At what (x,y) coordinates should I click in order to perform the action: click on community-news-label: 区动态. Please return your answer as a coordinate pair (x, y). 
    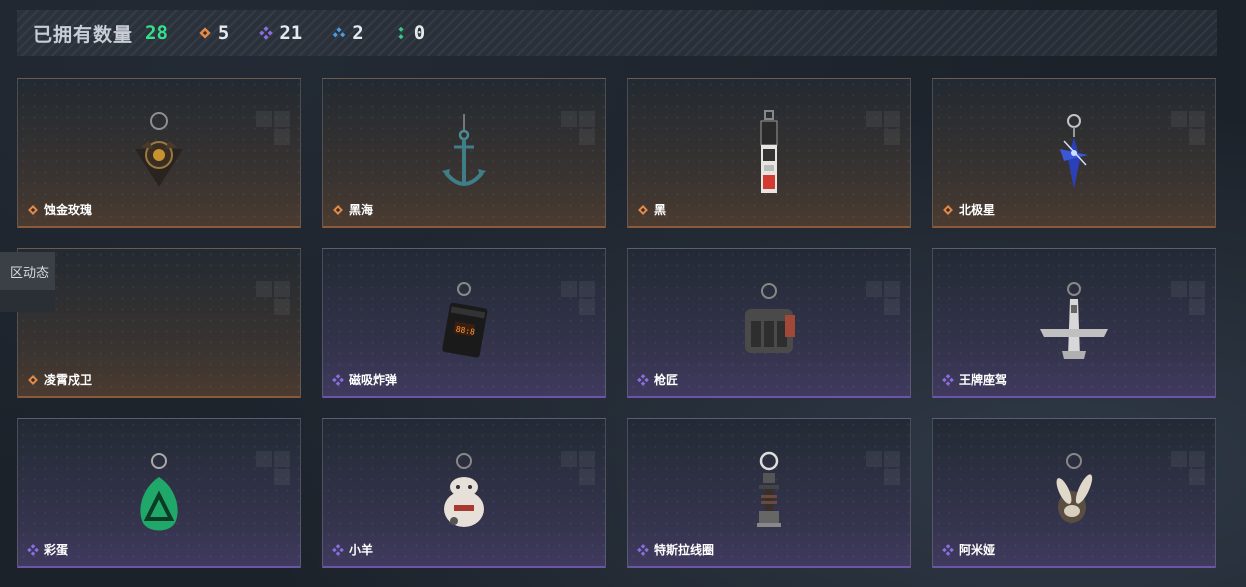
    Looking at the image, I should click on (29, 272).